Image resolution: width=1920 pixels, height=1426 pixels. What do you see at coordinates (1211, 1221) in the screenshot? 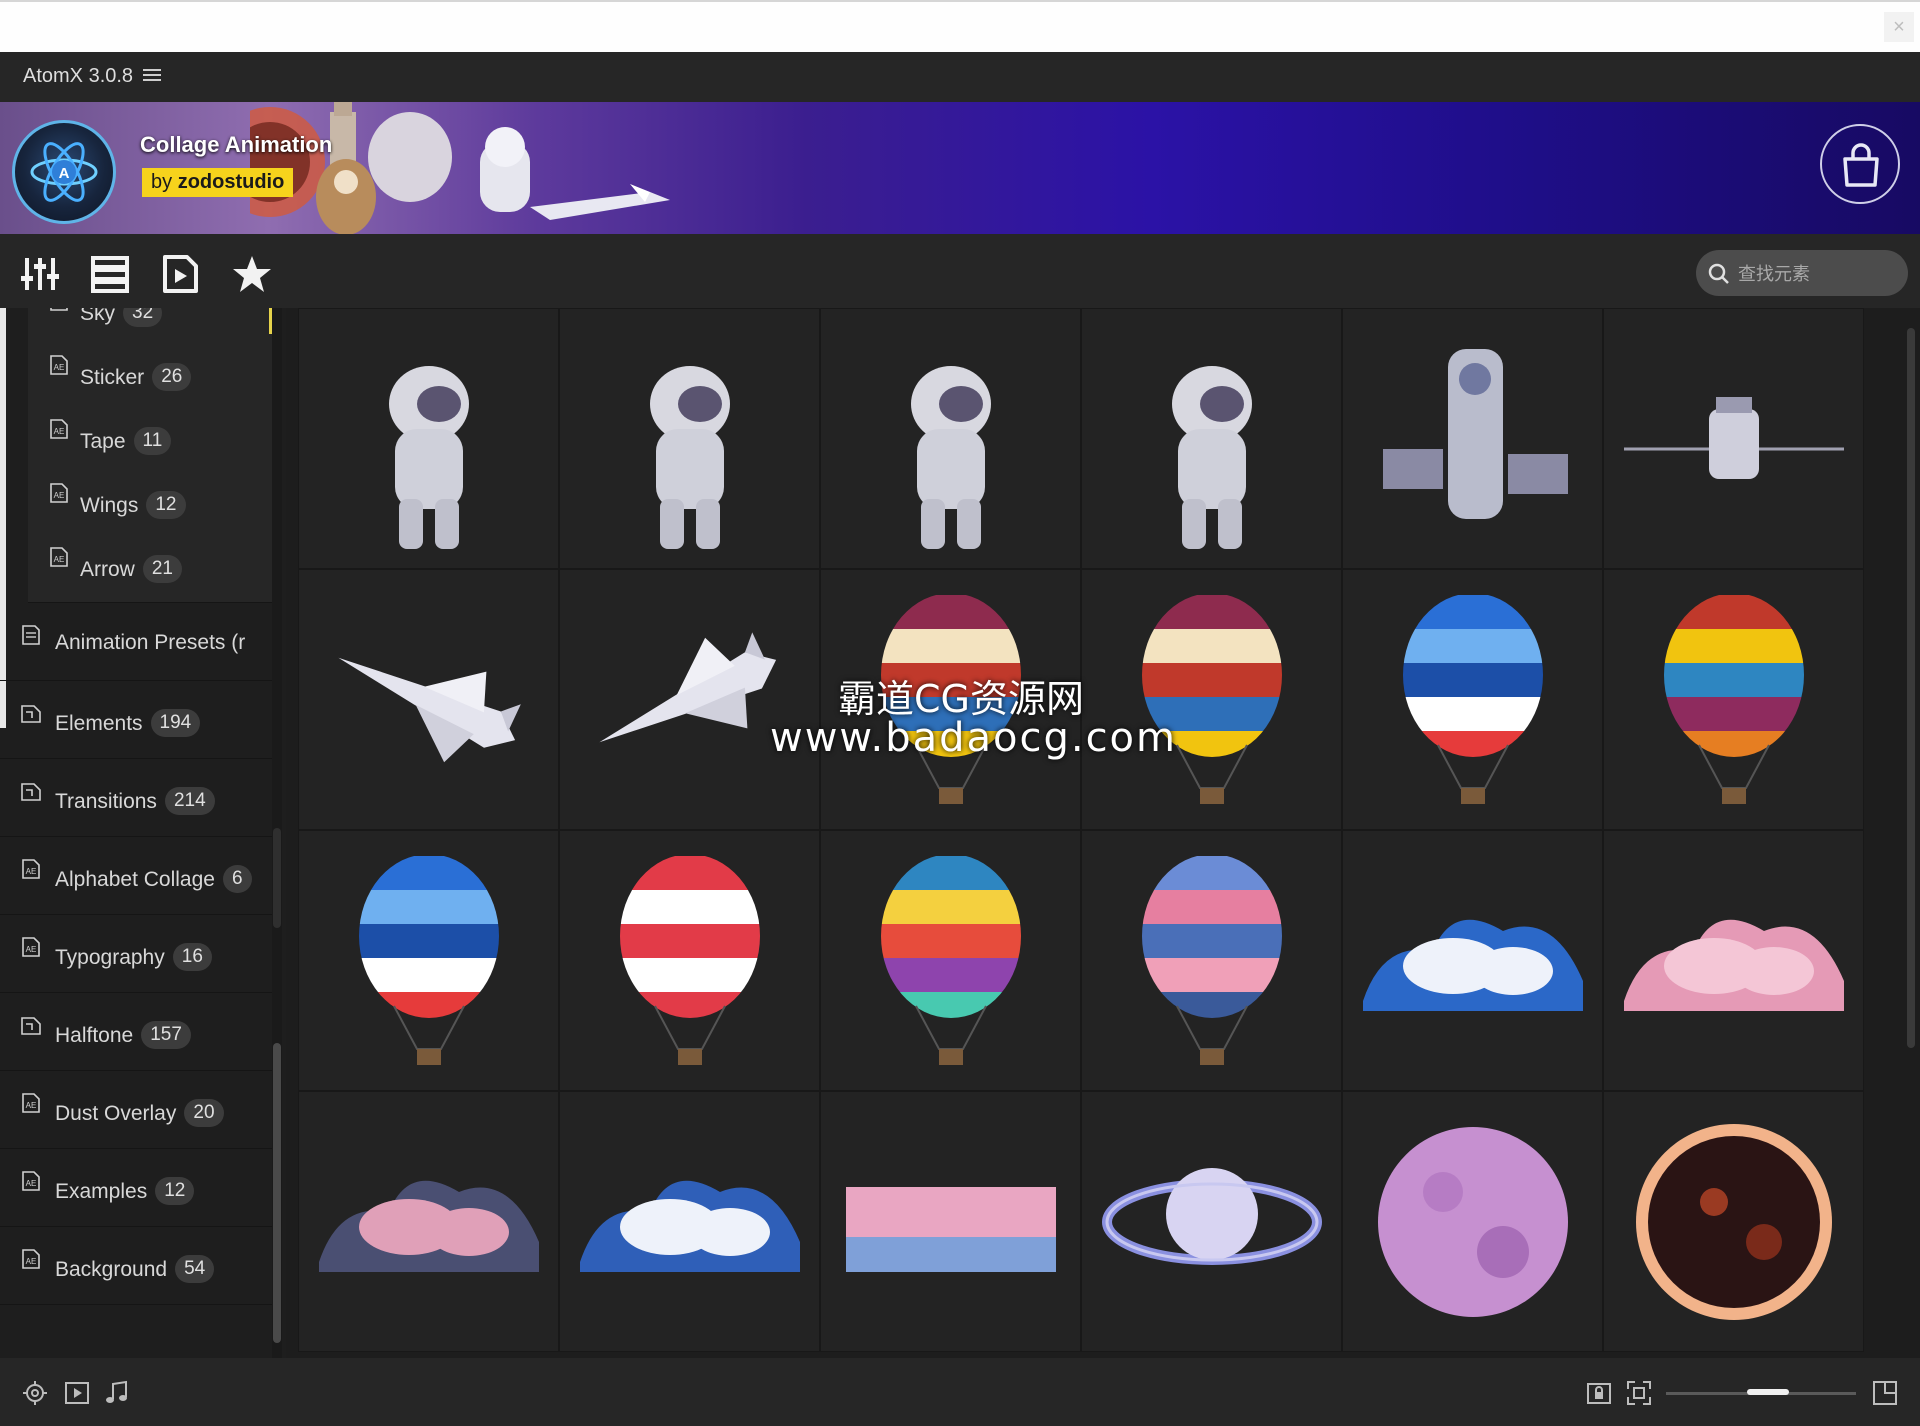
I see `asset-thumbnail-planet-saturn` at bounding box center [1211, 1221].